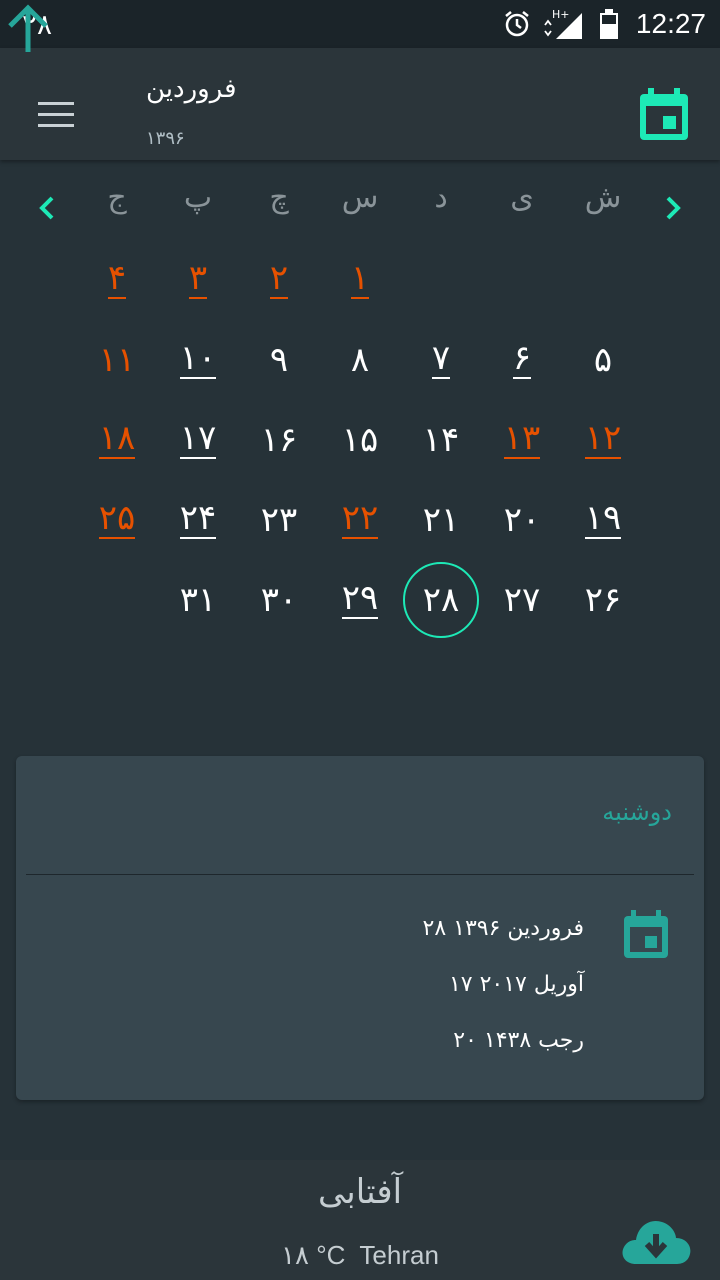  Describe the element at coordinates (191, 89) in the screenshot. I see `month-title: فروردین` at that location.